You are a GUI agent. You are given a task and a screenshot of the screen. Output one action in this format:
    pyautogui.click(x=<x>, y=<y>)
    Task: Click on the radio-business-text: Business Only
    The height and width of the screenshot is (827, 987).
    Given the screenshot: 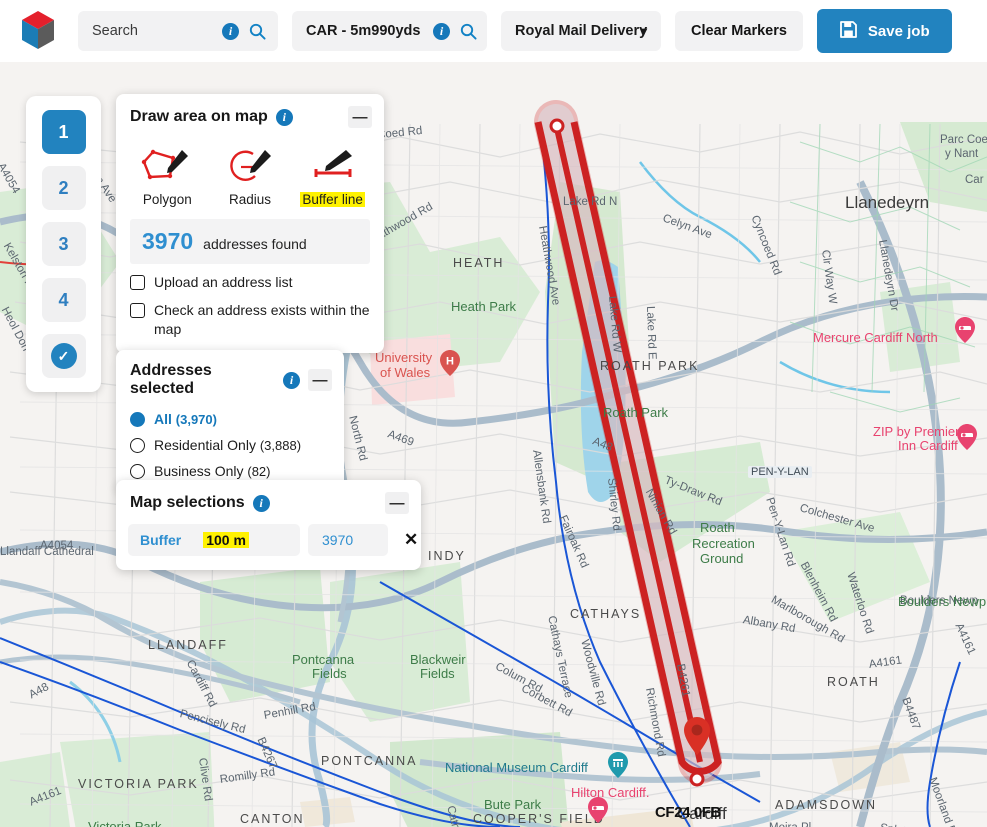 What is the action you would take?
    pyautogui.click(x=199, y=471)
    